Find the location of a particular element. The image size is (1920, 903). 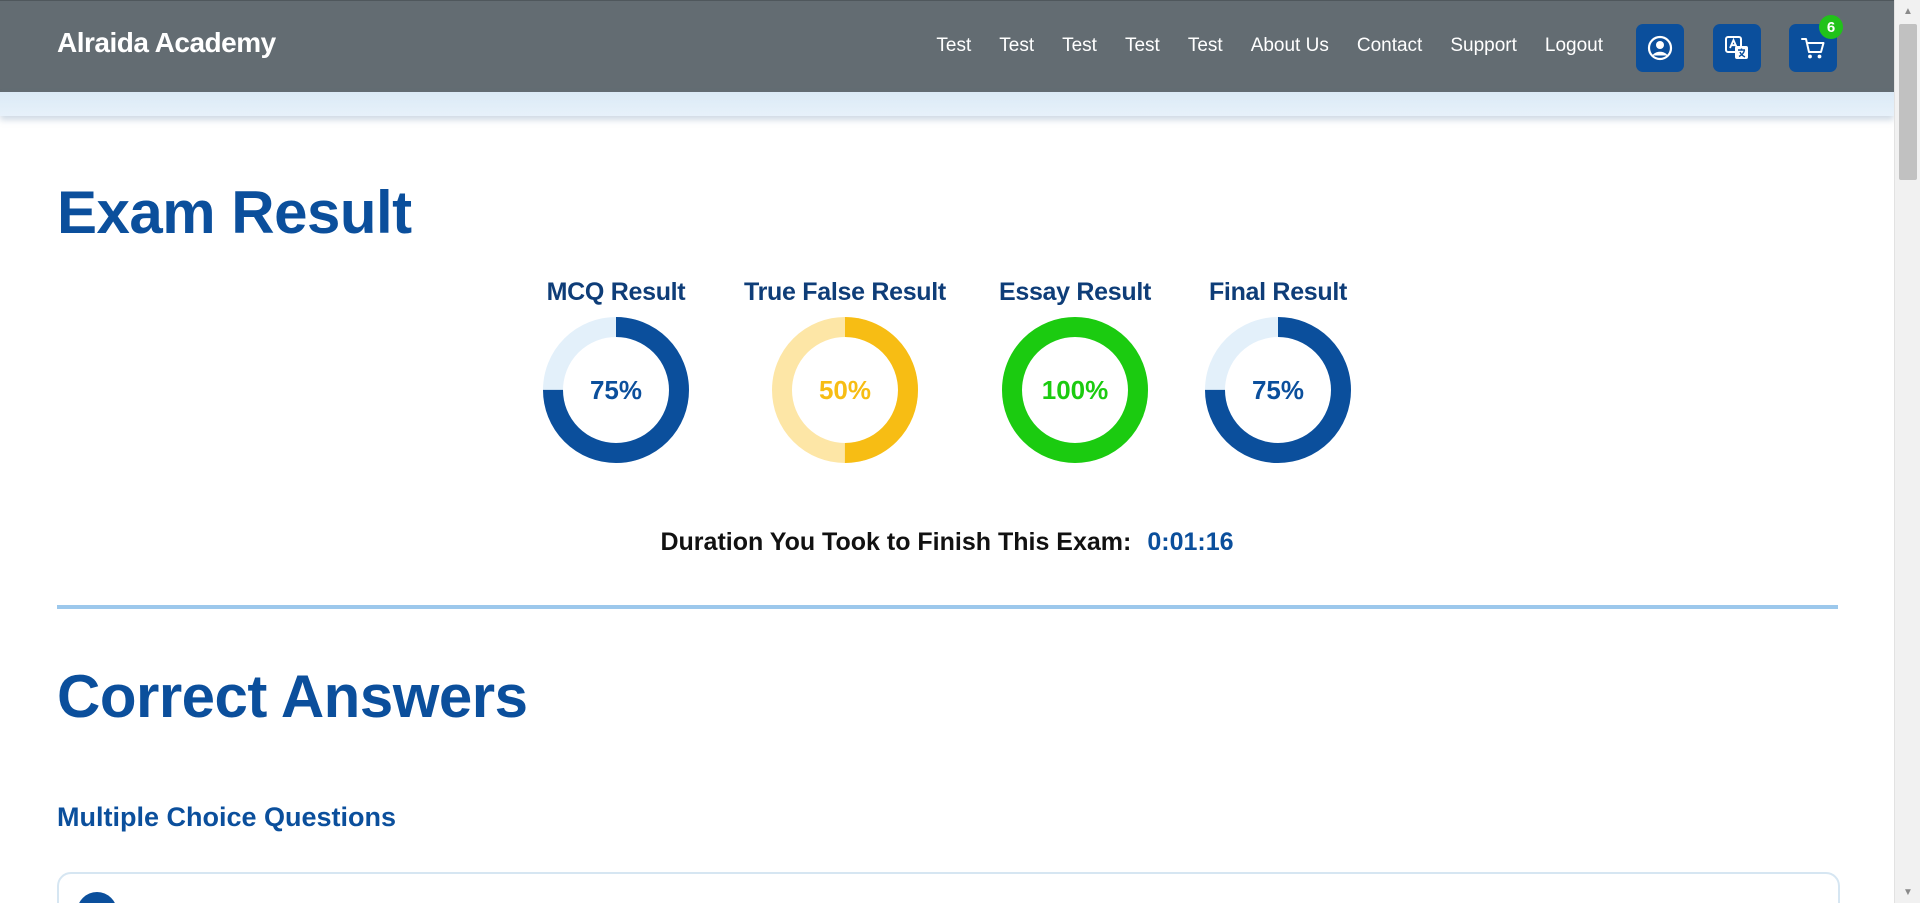

nav-link-test-2: Test is located at coordinates (1016, 46).